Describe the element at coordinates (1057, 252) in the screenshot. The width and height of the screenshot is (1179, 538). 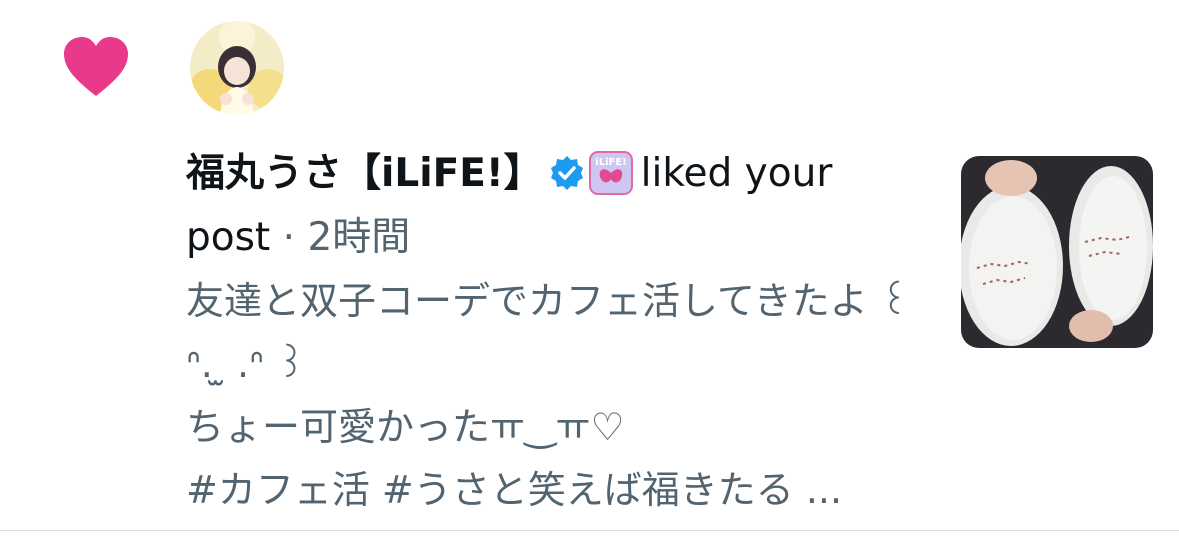
I see `post-thumbnail-image` at that location.